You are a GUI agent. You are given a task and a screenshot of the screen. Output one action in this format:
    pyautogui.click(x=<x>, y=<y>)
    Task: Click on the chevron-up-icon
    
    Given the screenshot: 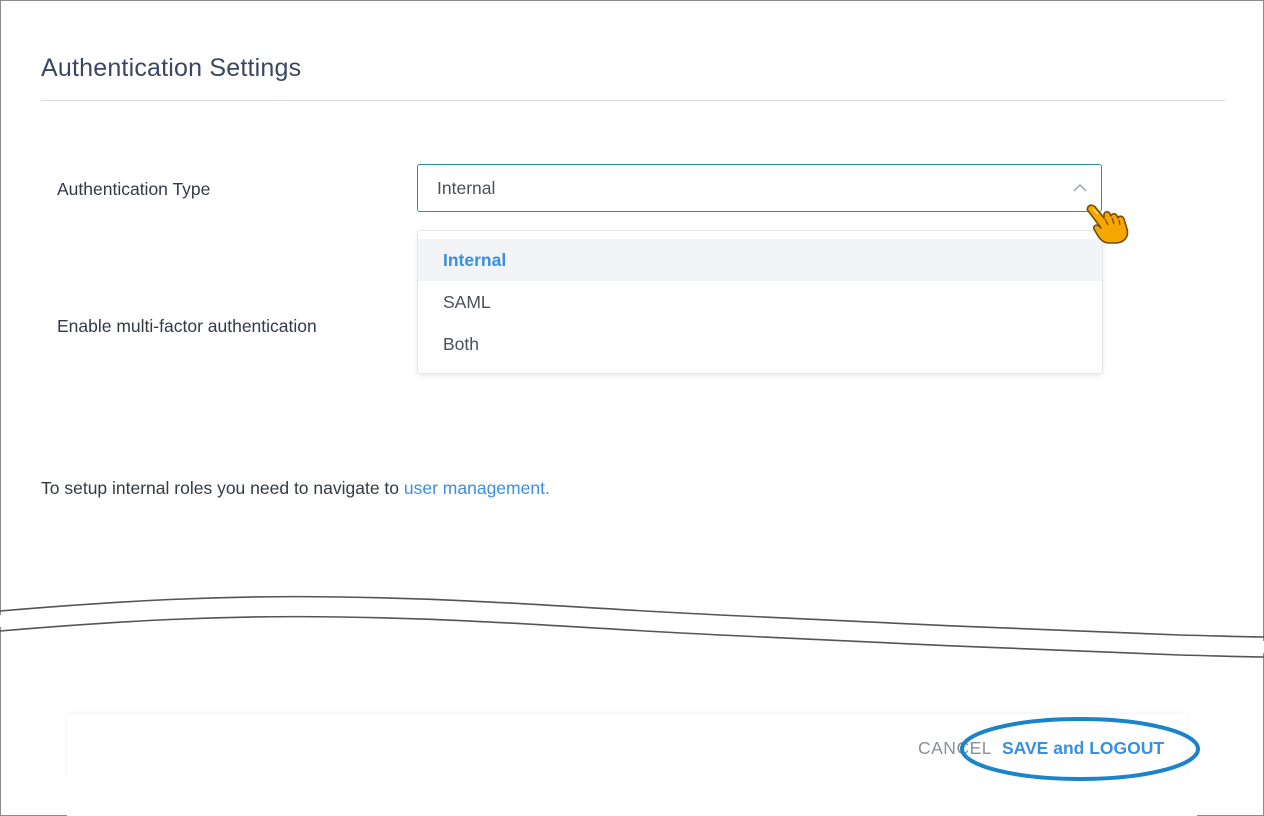 What is the action you would take?
    pyautogui.click(x=1080, y=188)
    